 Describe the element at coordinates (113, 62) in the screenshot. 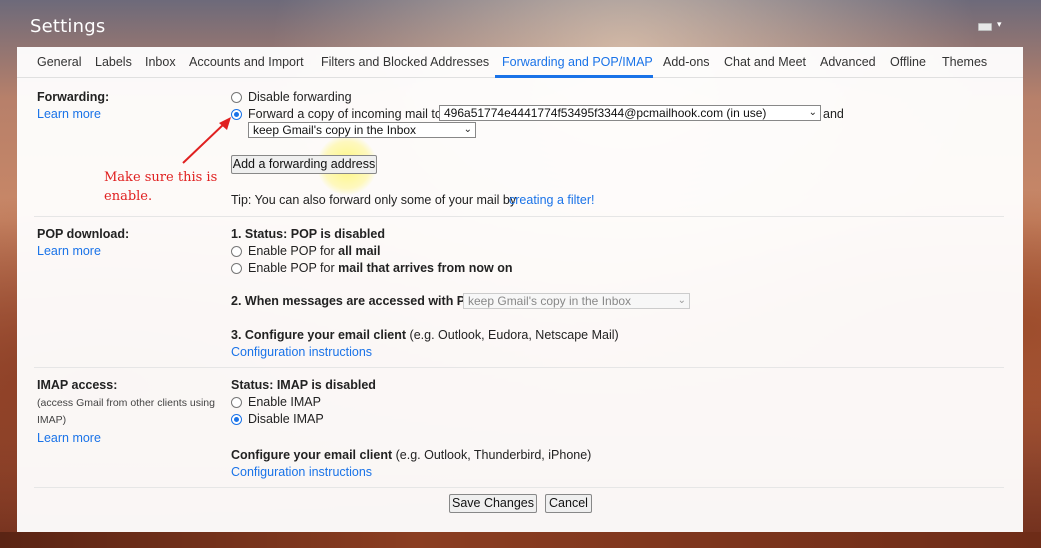

I see `tab-labels: Labels` at that location.